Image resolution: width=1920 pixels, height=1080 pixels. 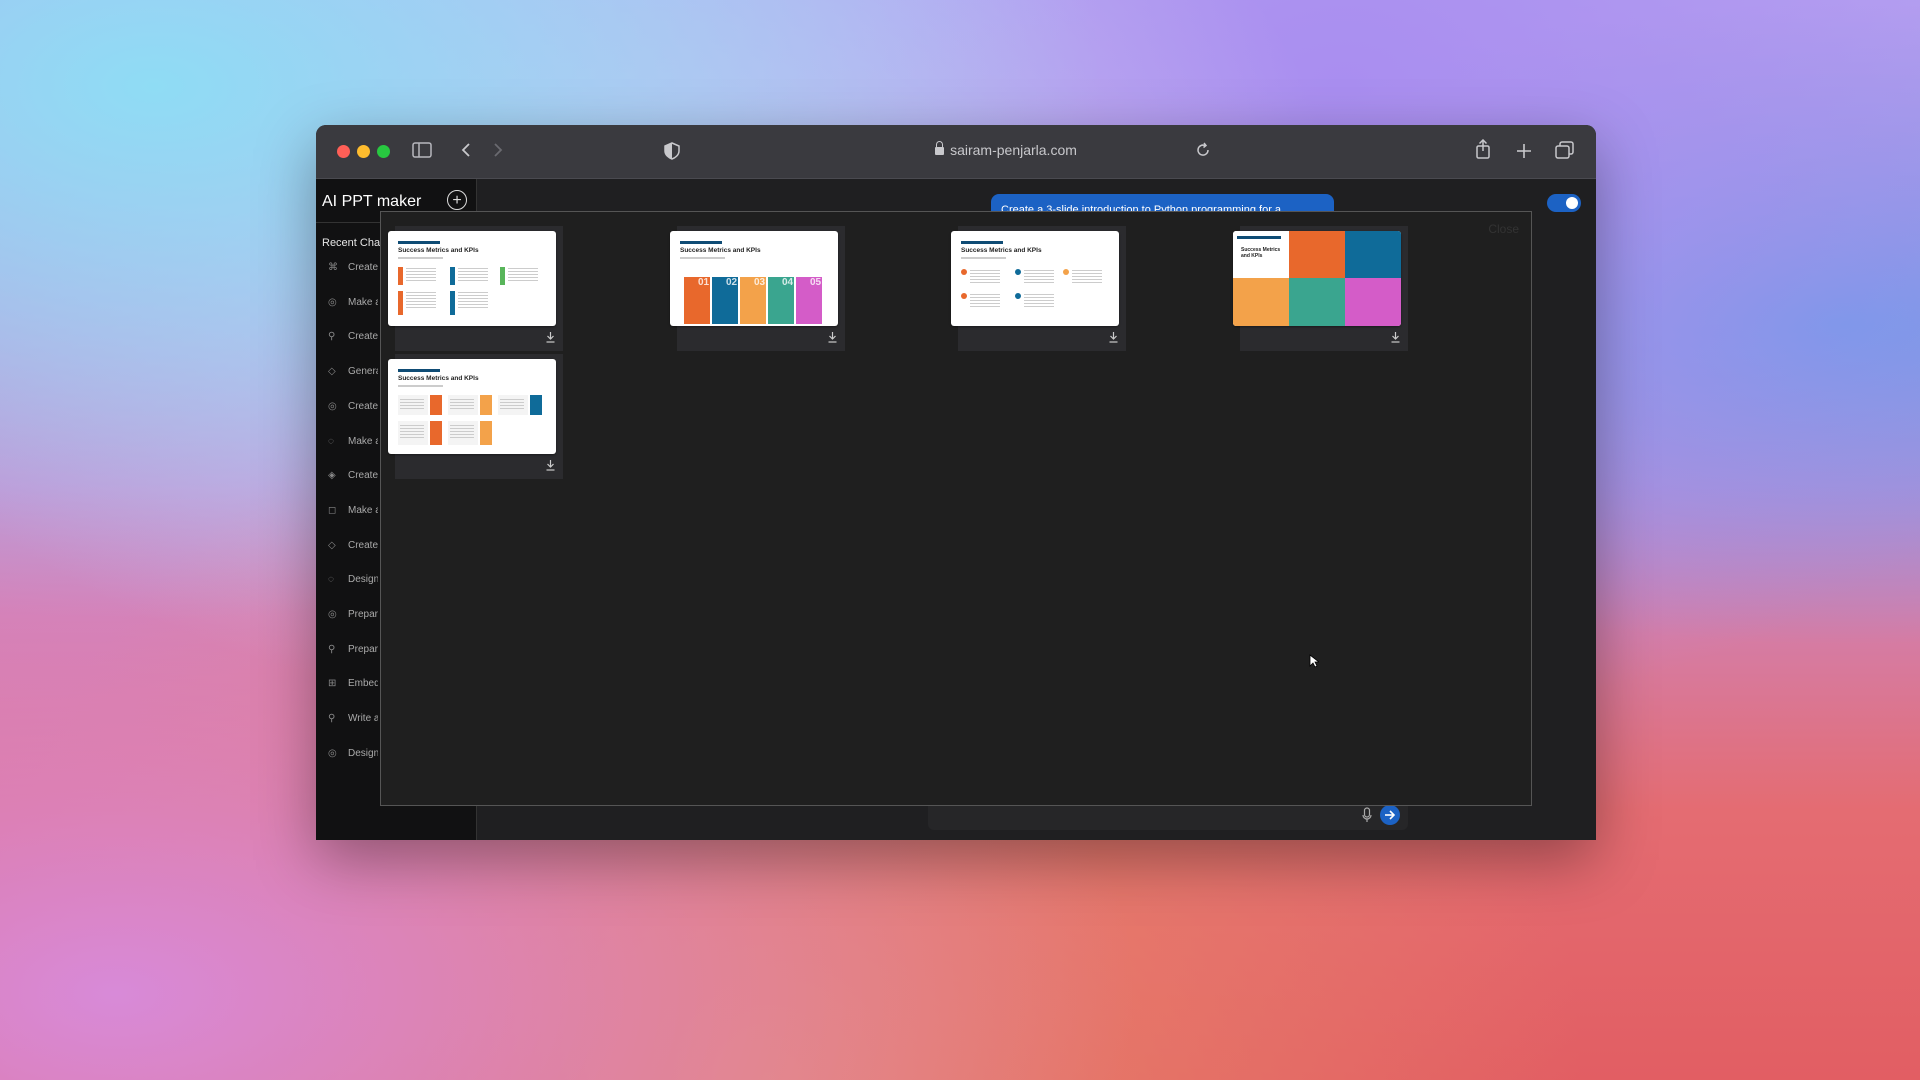 What do you see at coordinates (363, 753) in the screenshot?
I see `recent-chat-label: Design` at bounding box center [363, 753].